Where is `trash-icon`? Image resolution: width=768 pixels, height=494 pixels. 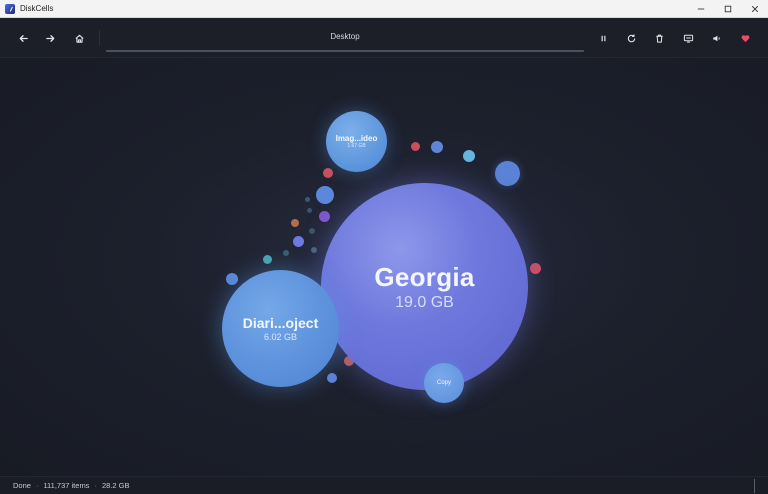 trash-icon is located at coordinates (659, 38).